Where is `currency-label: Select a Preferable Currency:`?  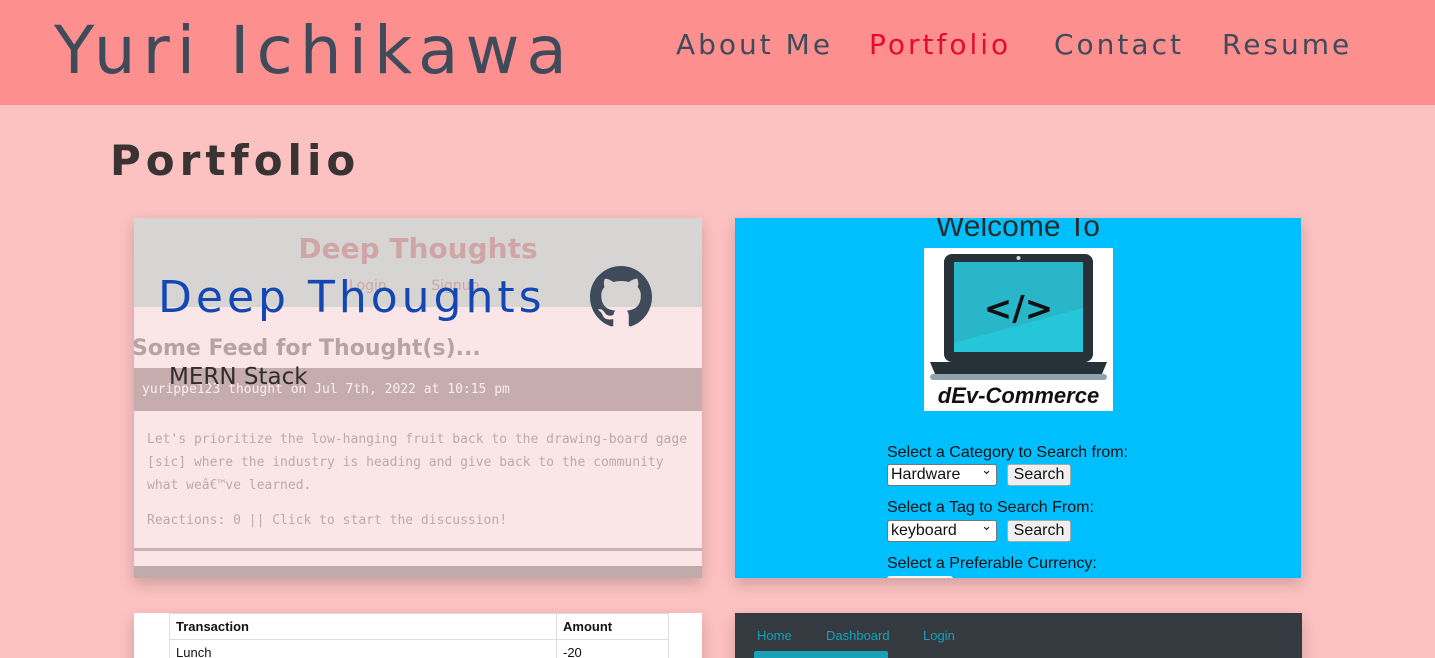
currency-label: Select a Preferable Currency: is located at coordinates (992, 563).